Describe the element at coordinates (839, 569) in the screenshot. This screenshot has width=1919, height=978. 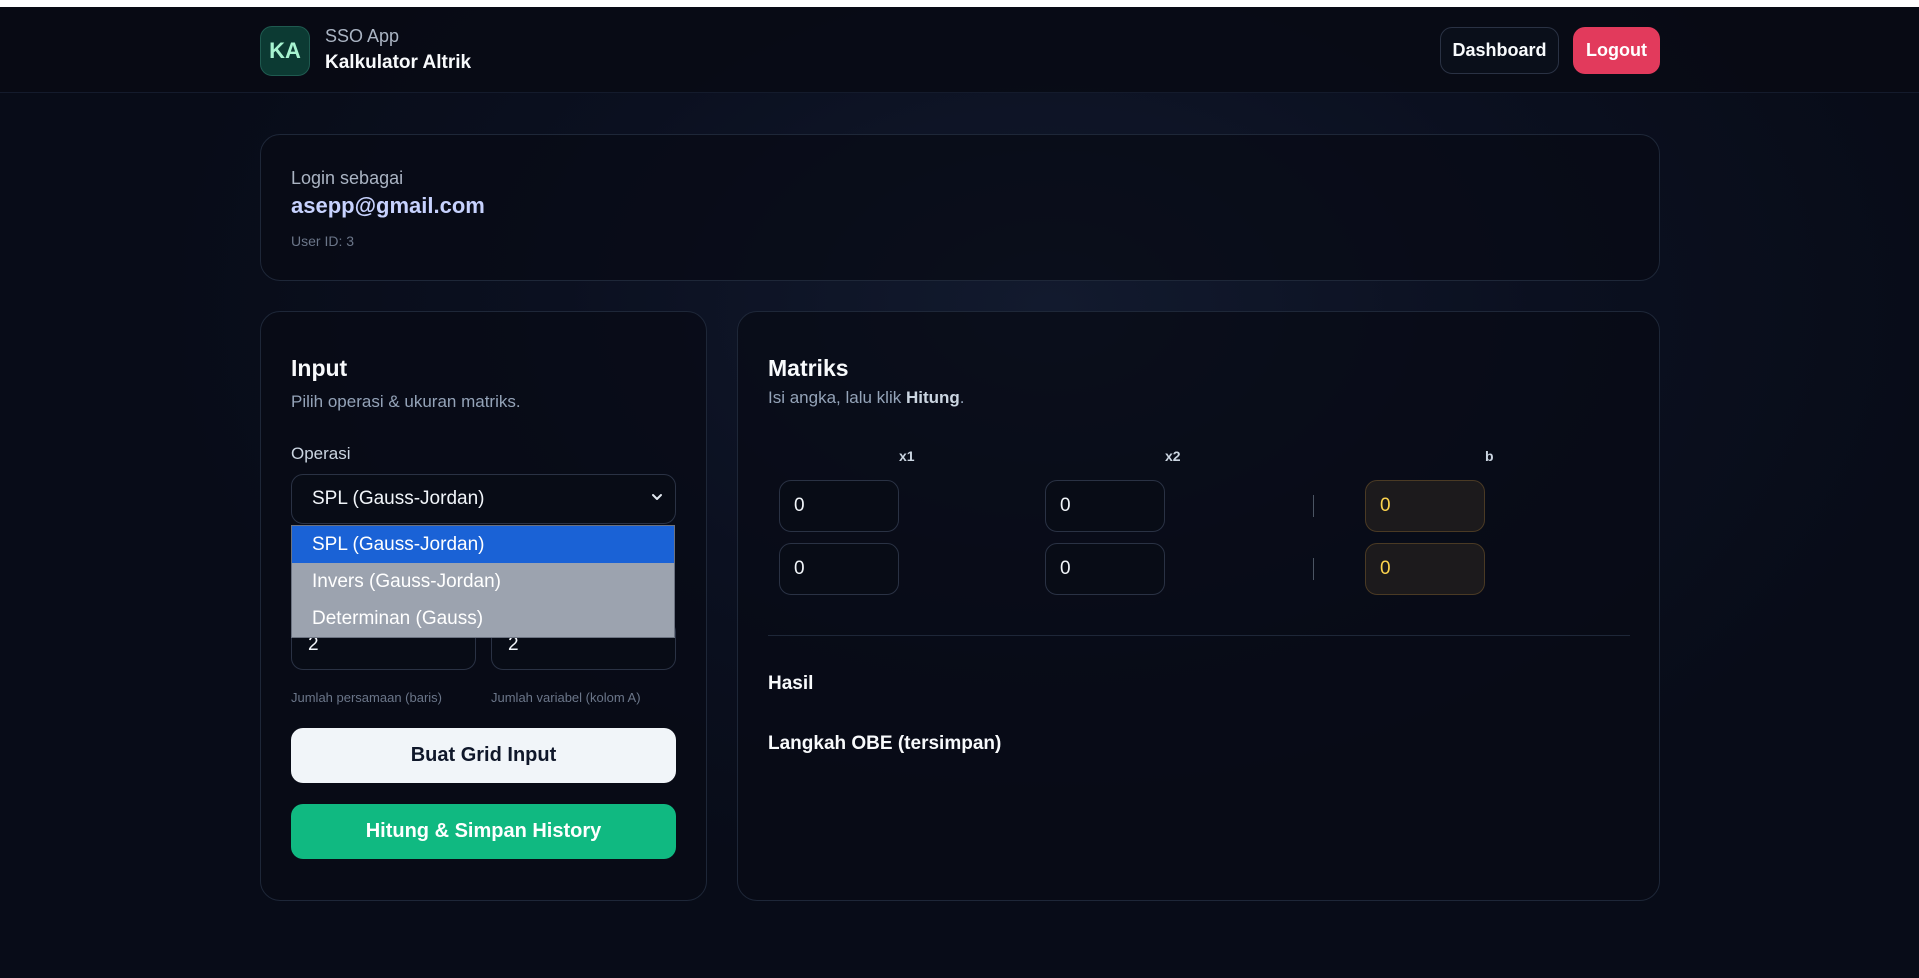
I see `matrix-cell-r2-x1: 0` at that location.